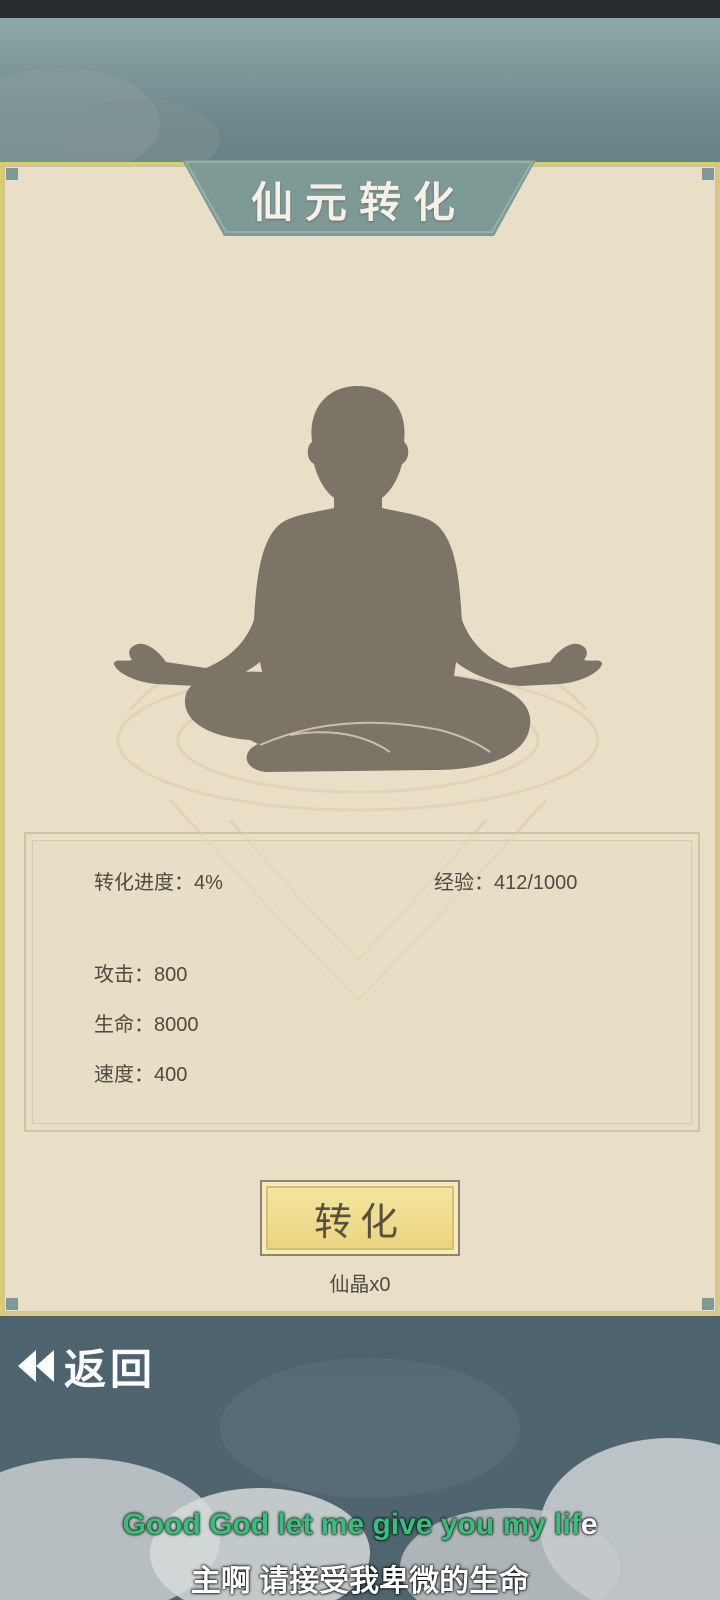 This screenshot has width=720, height=1600. I want to click on attack-label: 攻击：, so click(124, 975).